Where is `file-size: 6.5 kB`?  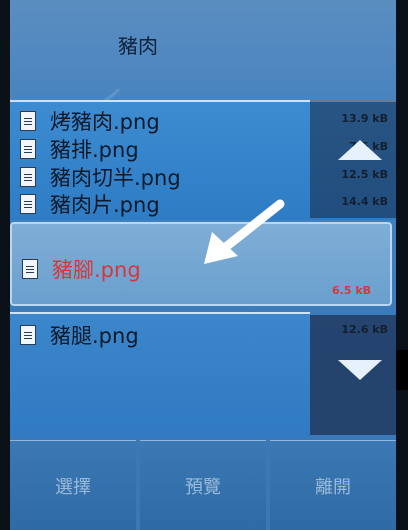
file-size: 6.5 kB is located at coordinates (352, 290).